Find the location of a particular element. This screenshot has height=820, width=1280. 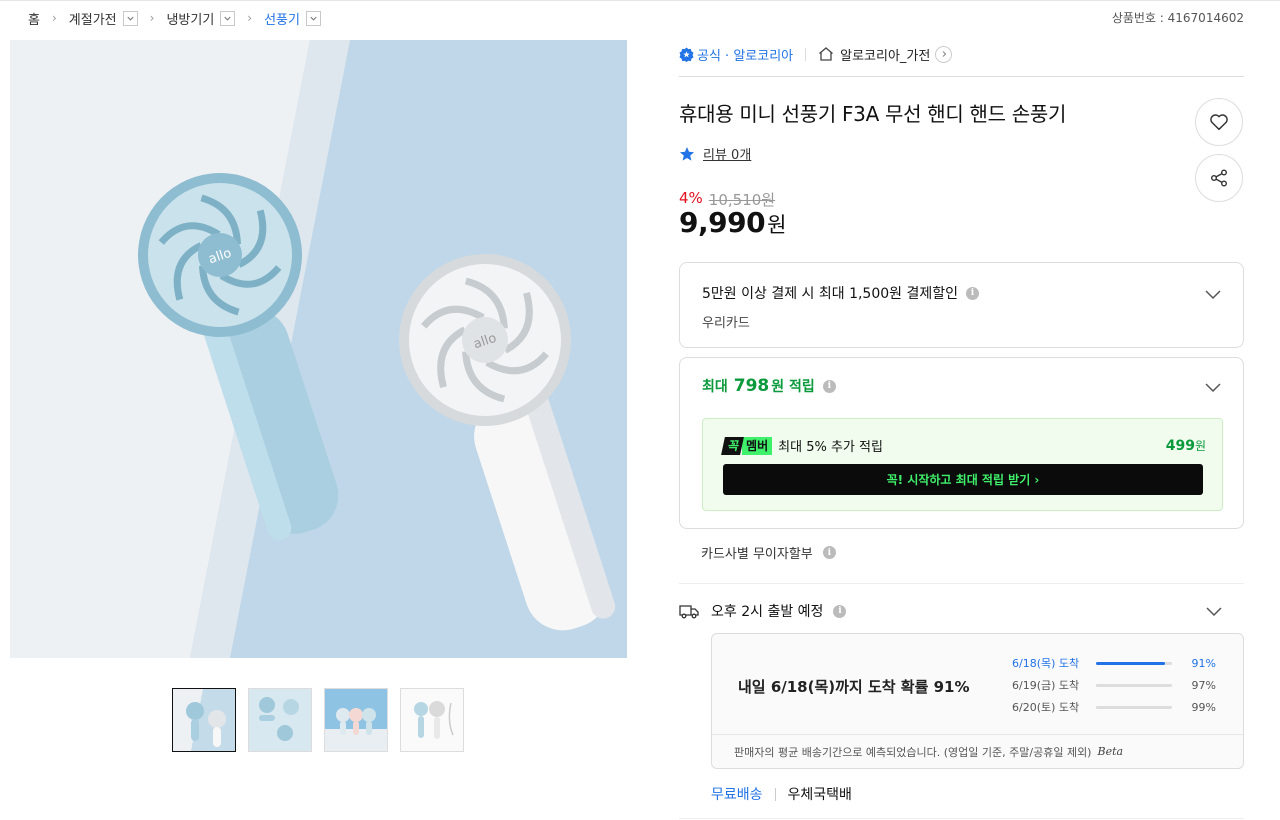

card-discount-title: 5만원 이상 결제 시 최대 1,500원 결제할인 is located at coordinates (830, 294).